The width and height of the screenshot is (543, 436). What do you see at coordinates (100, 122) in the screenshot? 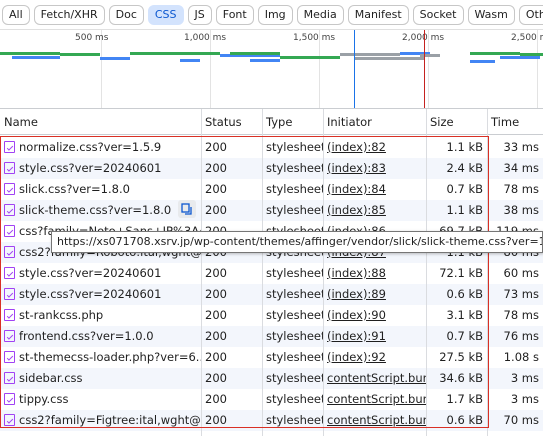
I see `column-header-name: Name` at bounding box center [100, 122].